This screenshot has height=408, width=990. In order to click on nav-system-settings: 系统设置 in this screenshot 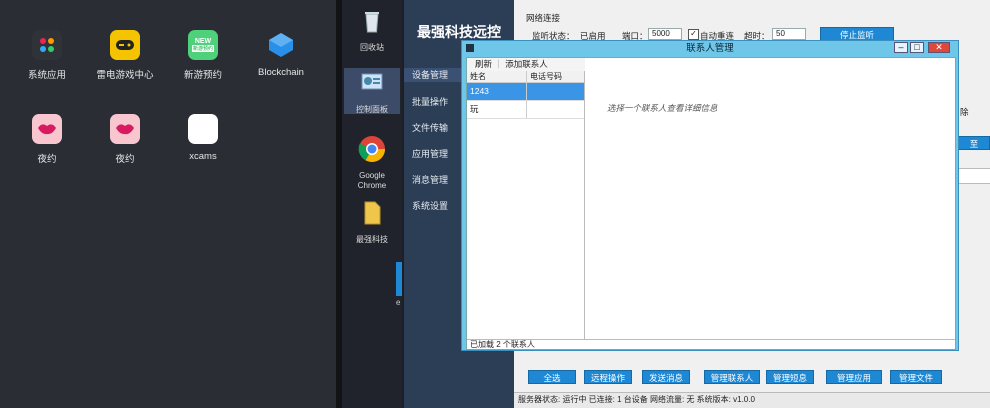, I will do `click(430, 205)`.